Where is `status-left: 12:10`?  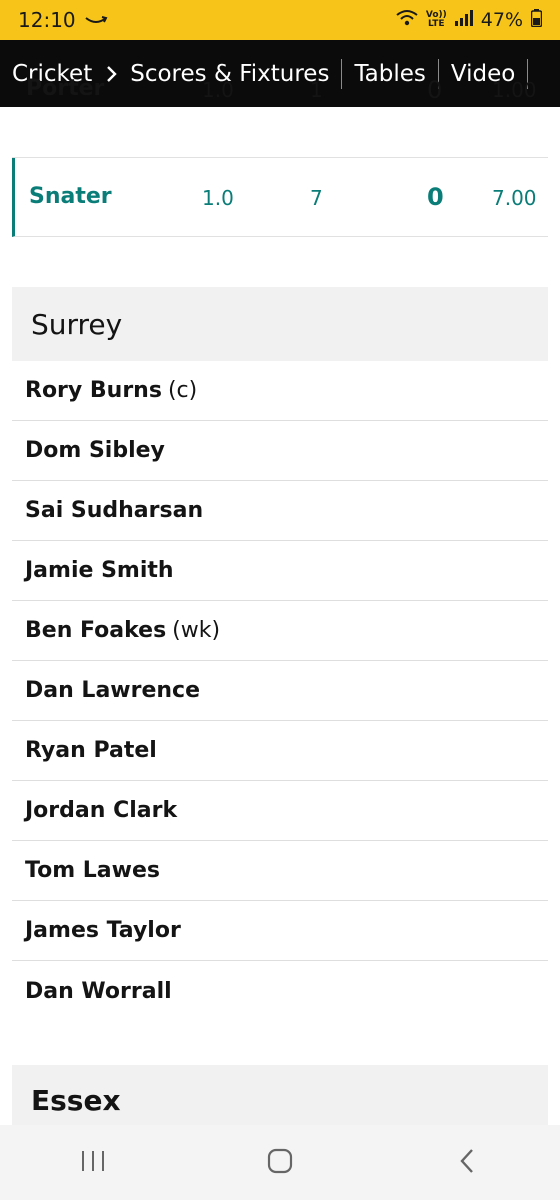
status-left: 12:10 is located at coordinates (63, 20).